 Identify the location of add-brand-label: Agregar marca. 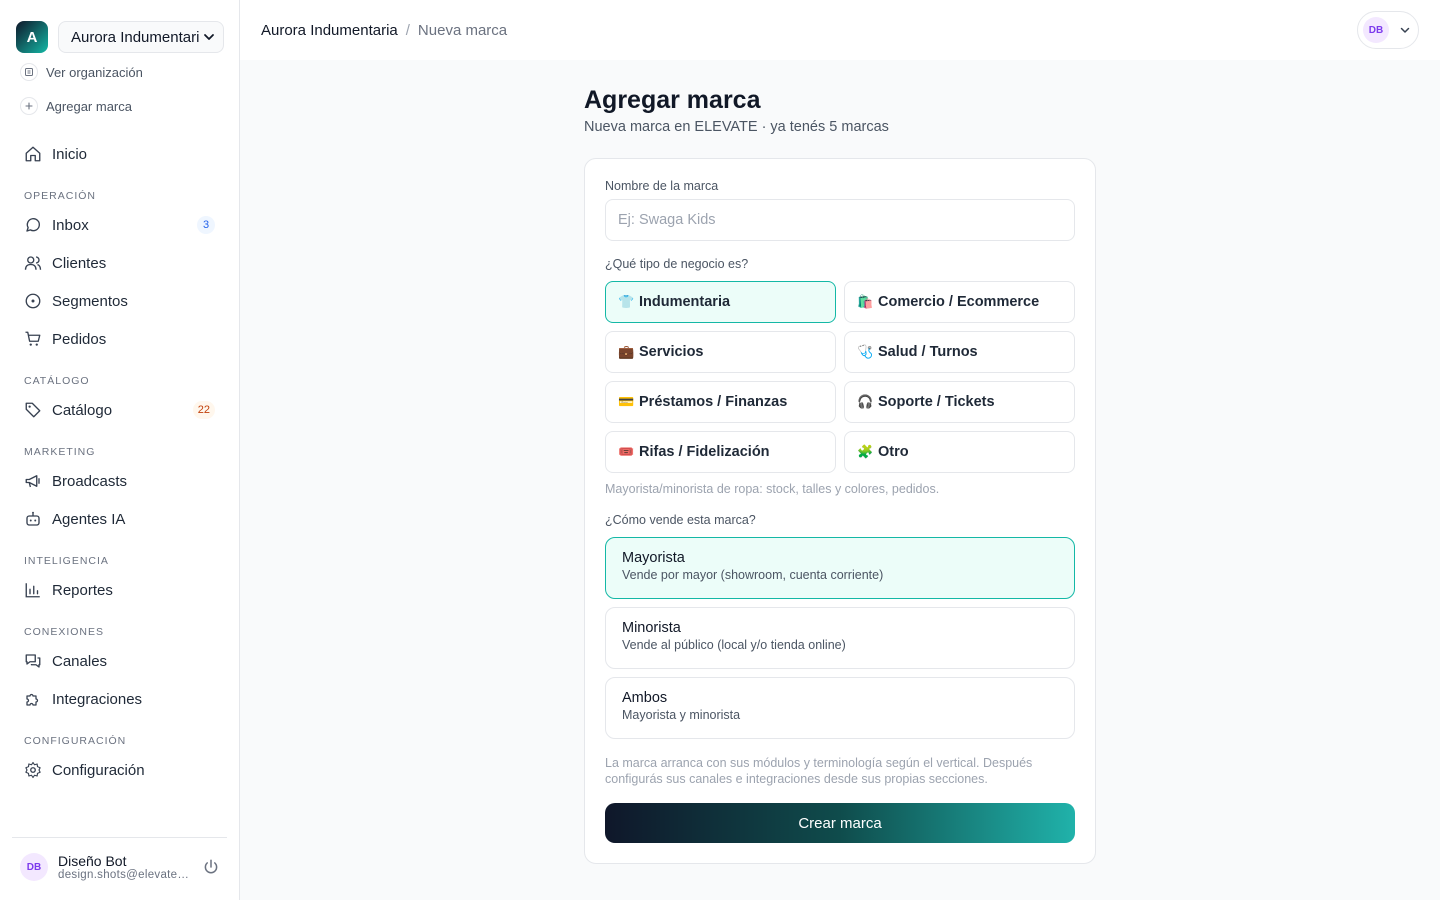
(89, 106).